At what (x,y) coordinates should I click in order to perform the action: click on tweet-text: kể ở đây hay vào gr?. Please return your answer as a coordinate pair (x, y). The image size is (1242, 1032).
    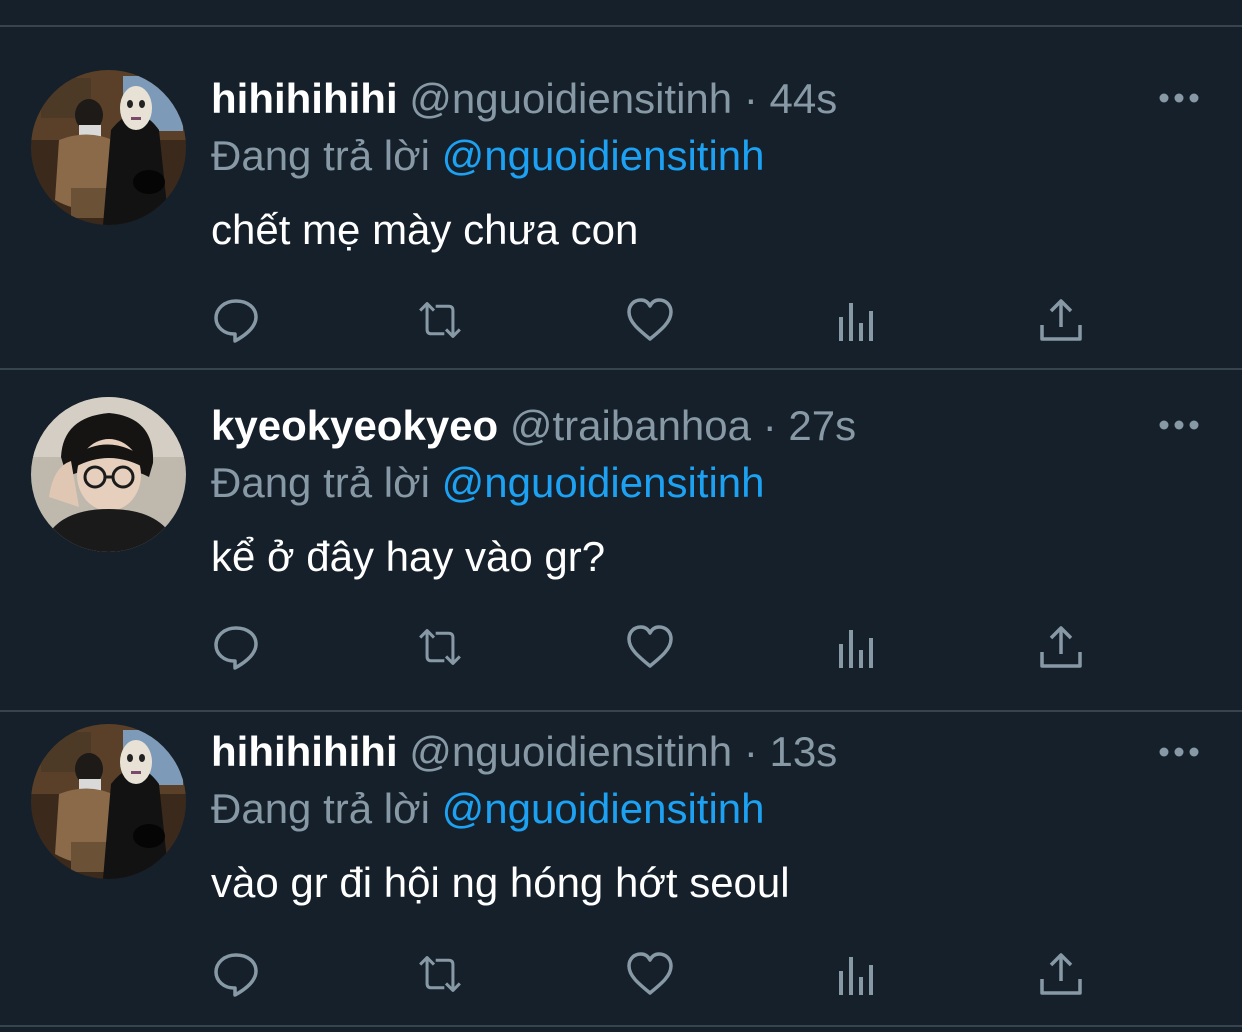
    Looking at the image, I should click on (408, 556).